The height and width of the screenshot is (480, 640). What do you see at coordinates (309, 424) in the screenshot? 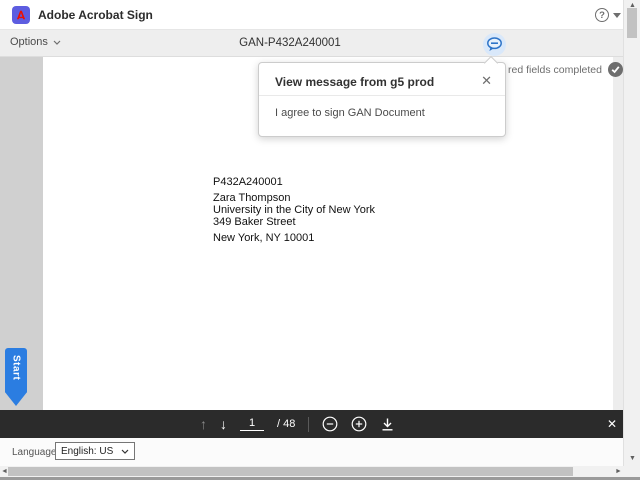
I see `toolbar-divider` at bounding box center [309, 424].